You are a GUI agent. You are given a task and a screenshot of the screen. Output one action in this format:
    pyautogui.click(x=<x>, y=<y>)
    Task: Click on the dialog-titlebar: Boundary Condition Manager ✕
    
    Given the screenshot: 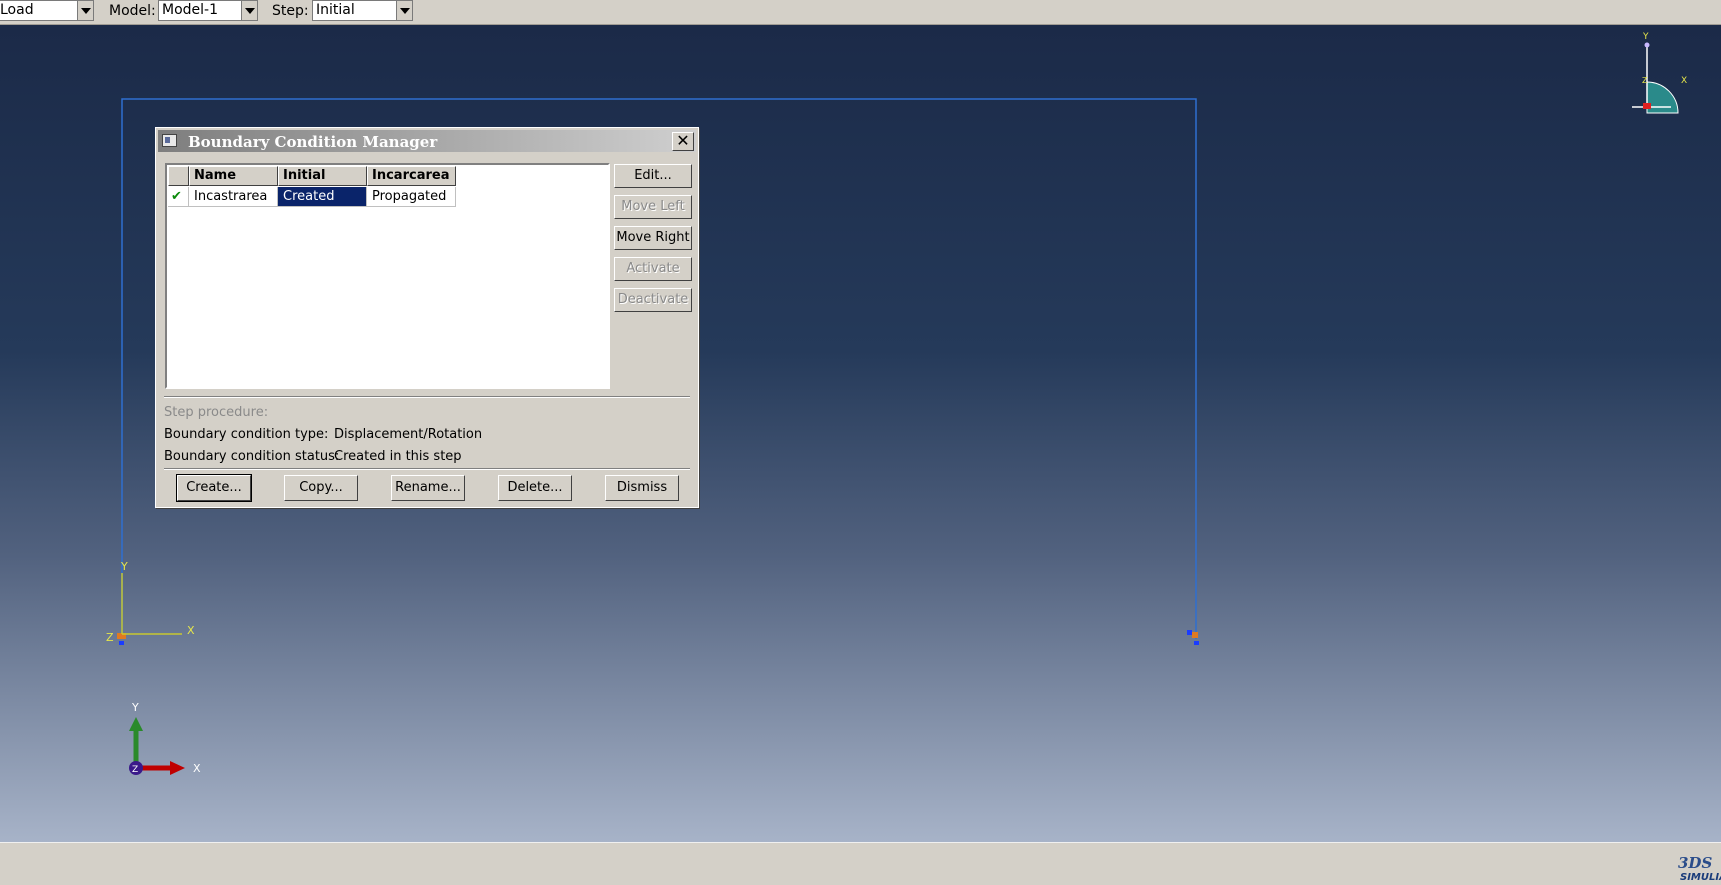 What is the action you would take?
    pyautogui.click(x=427, y=141)
    